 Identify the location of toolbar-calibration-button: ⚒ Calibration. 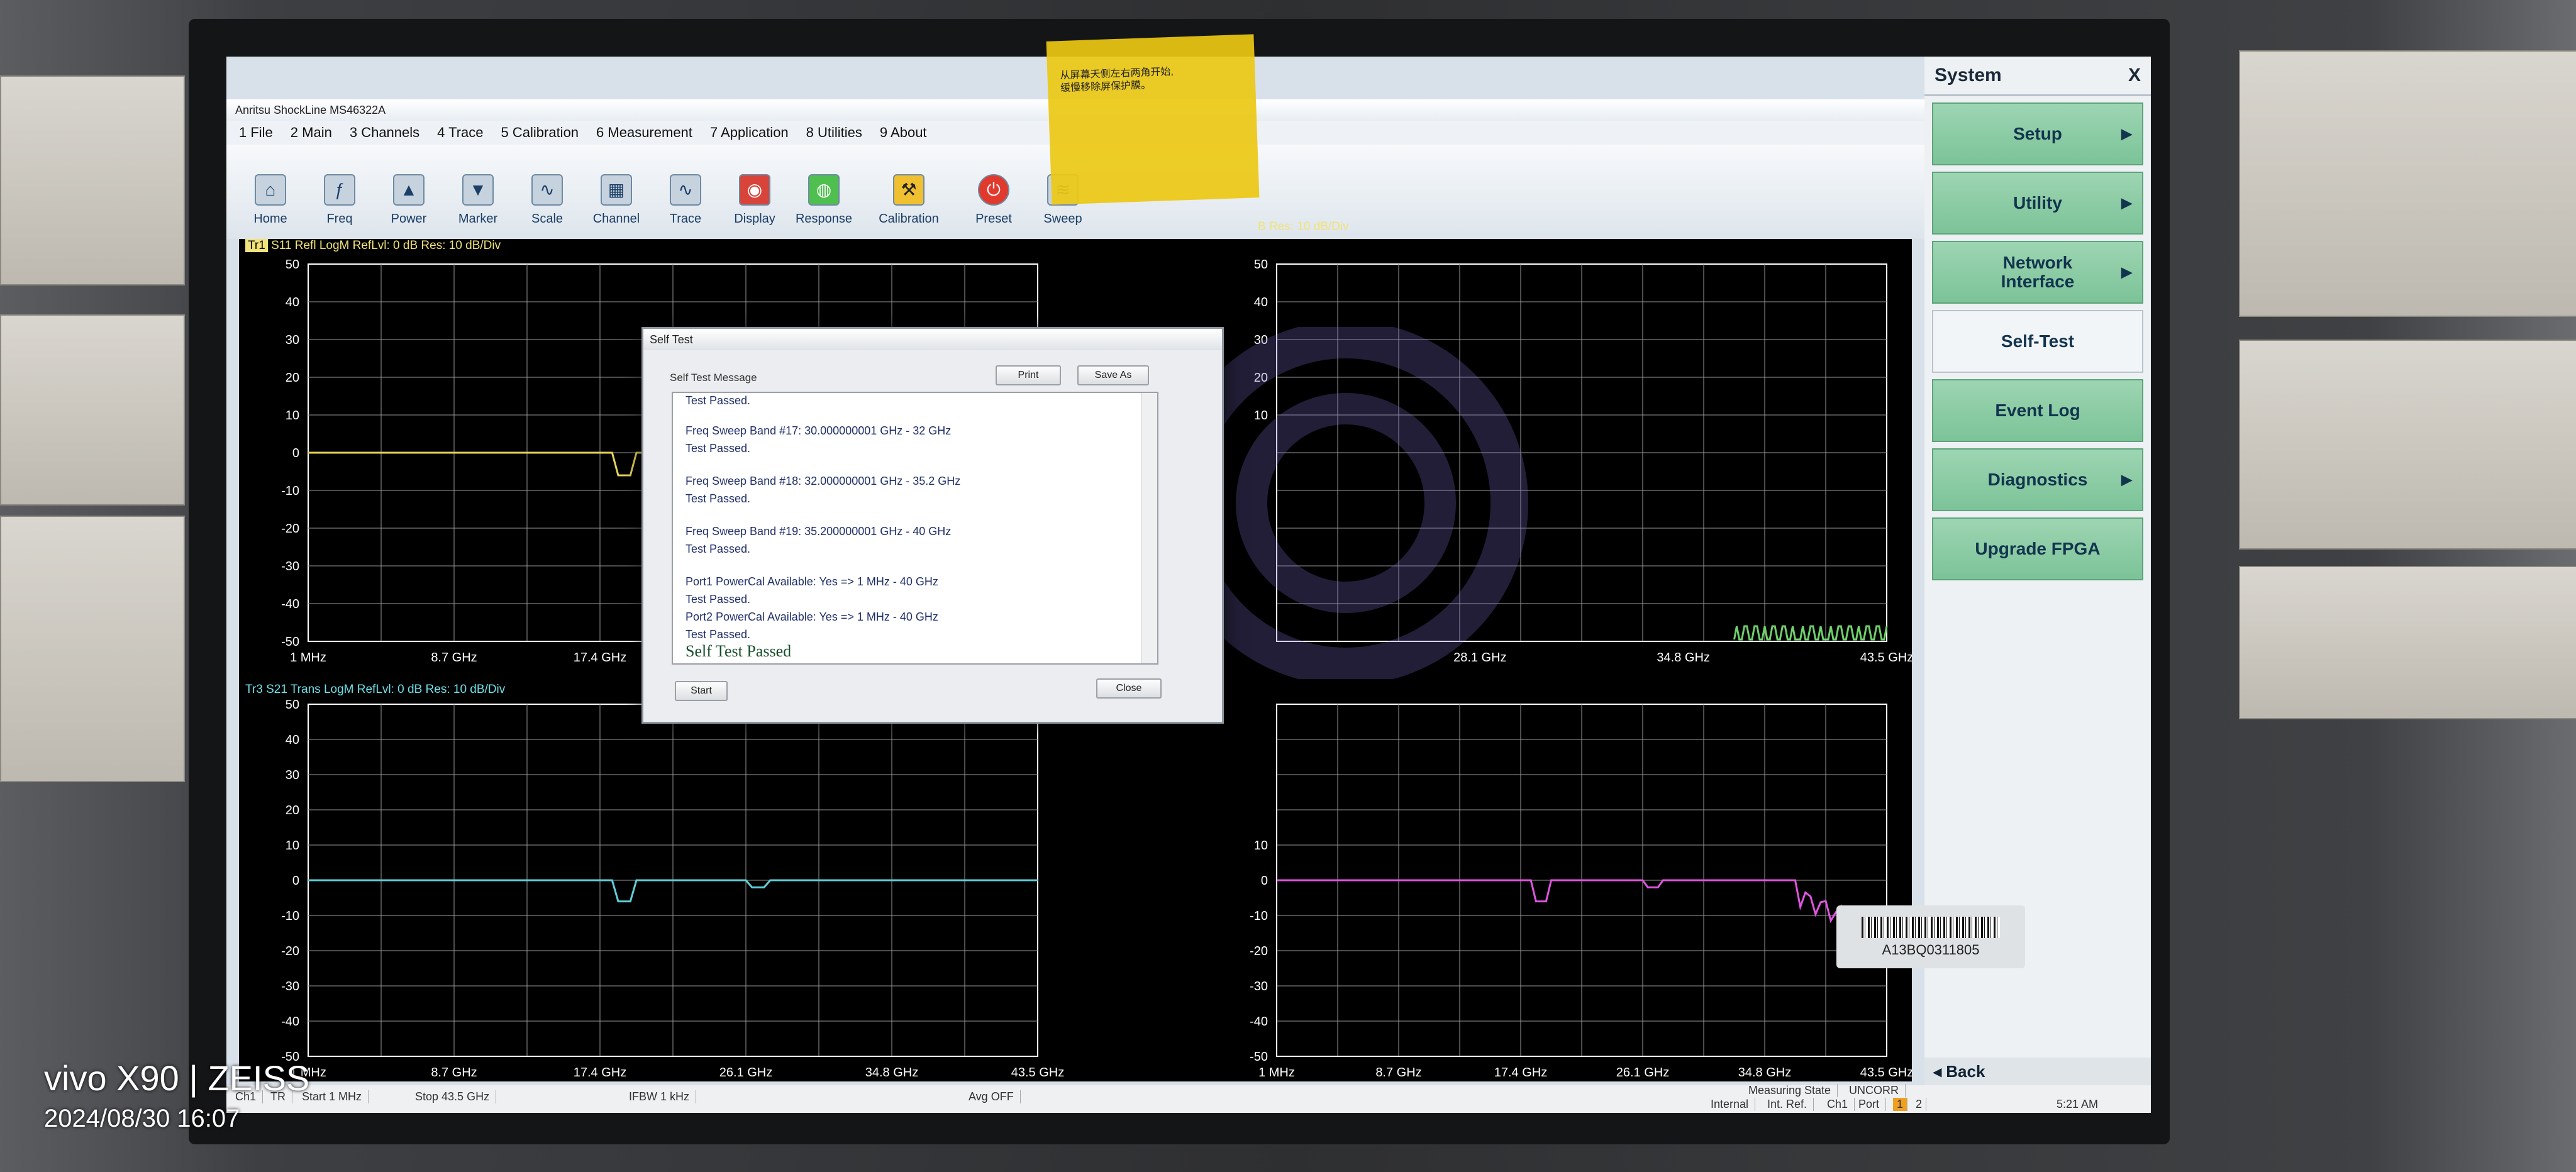
(909, 189).